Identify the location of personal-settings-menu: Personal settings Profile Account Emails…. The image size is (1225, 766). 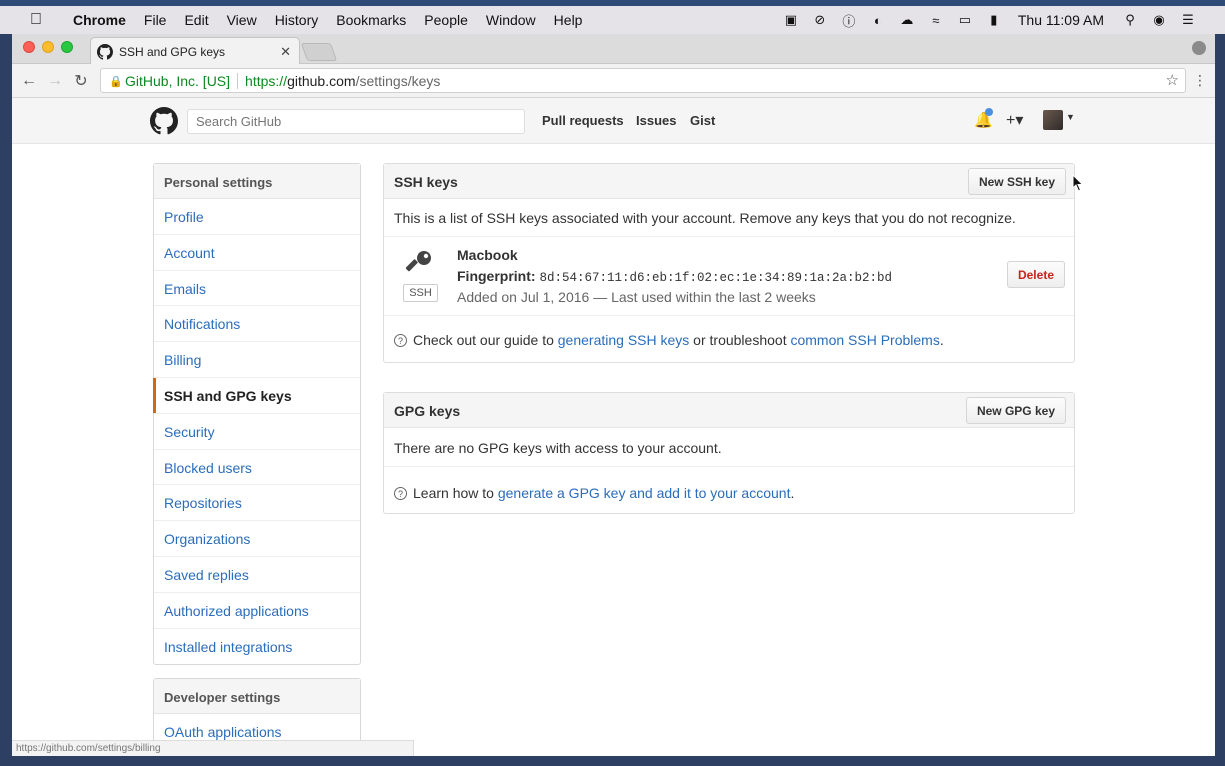
(257, 414).